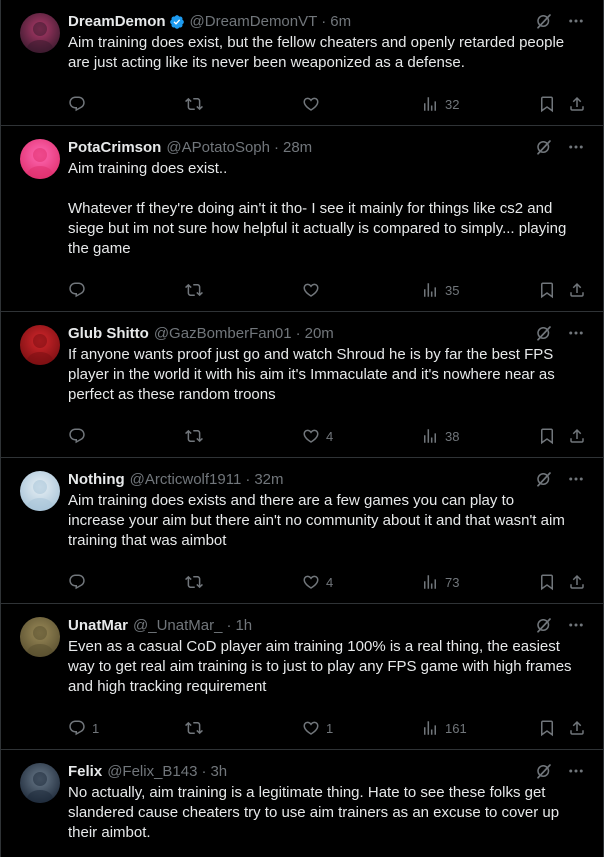  I want to click on timestamp: 20m, so click(319, 334).